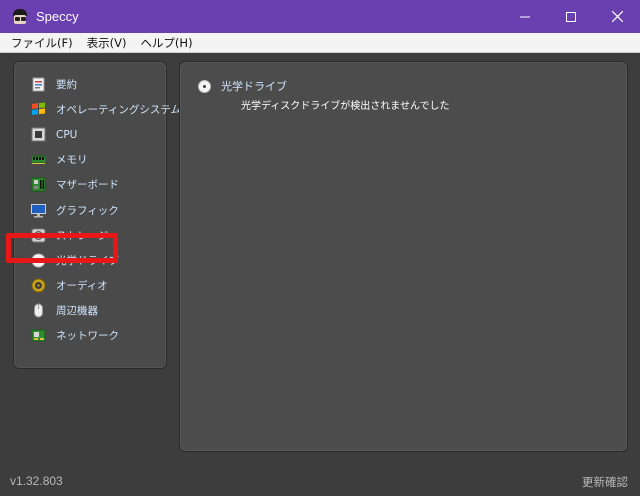 The height and width of the screenshot is (496, 640). I want to click on monitor-icon, so click(38, 210).